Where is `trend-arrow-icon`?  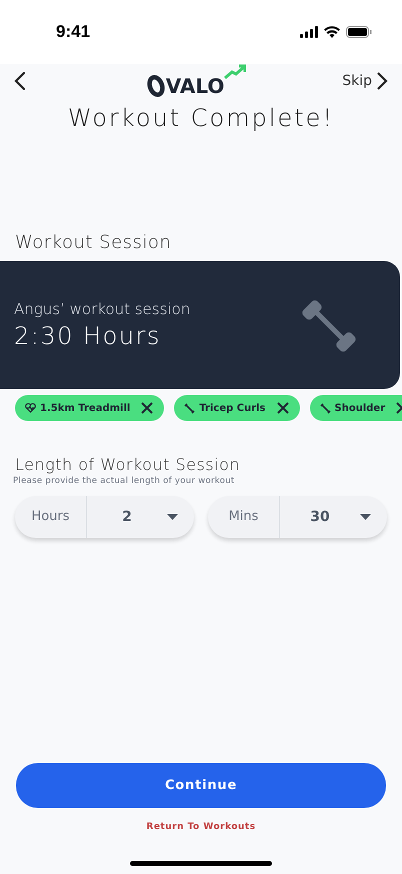 trend-arrow-icon is located at coordinates (235, 72).